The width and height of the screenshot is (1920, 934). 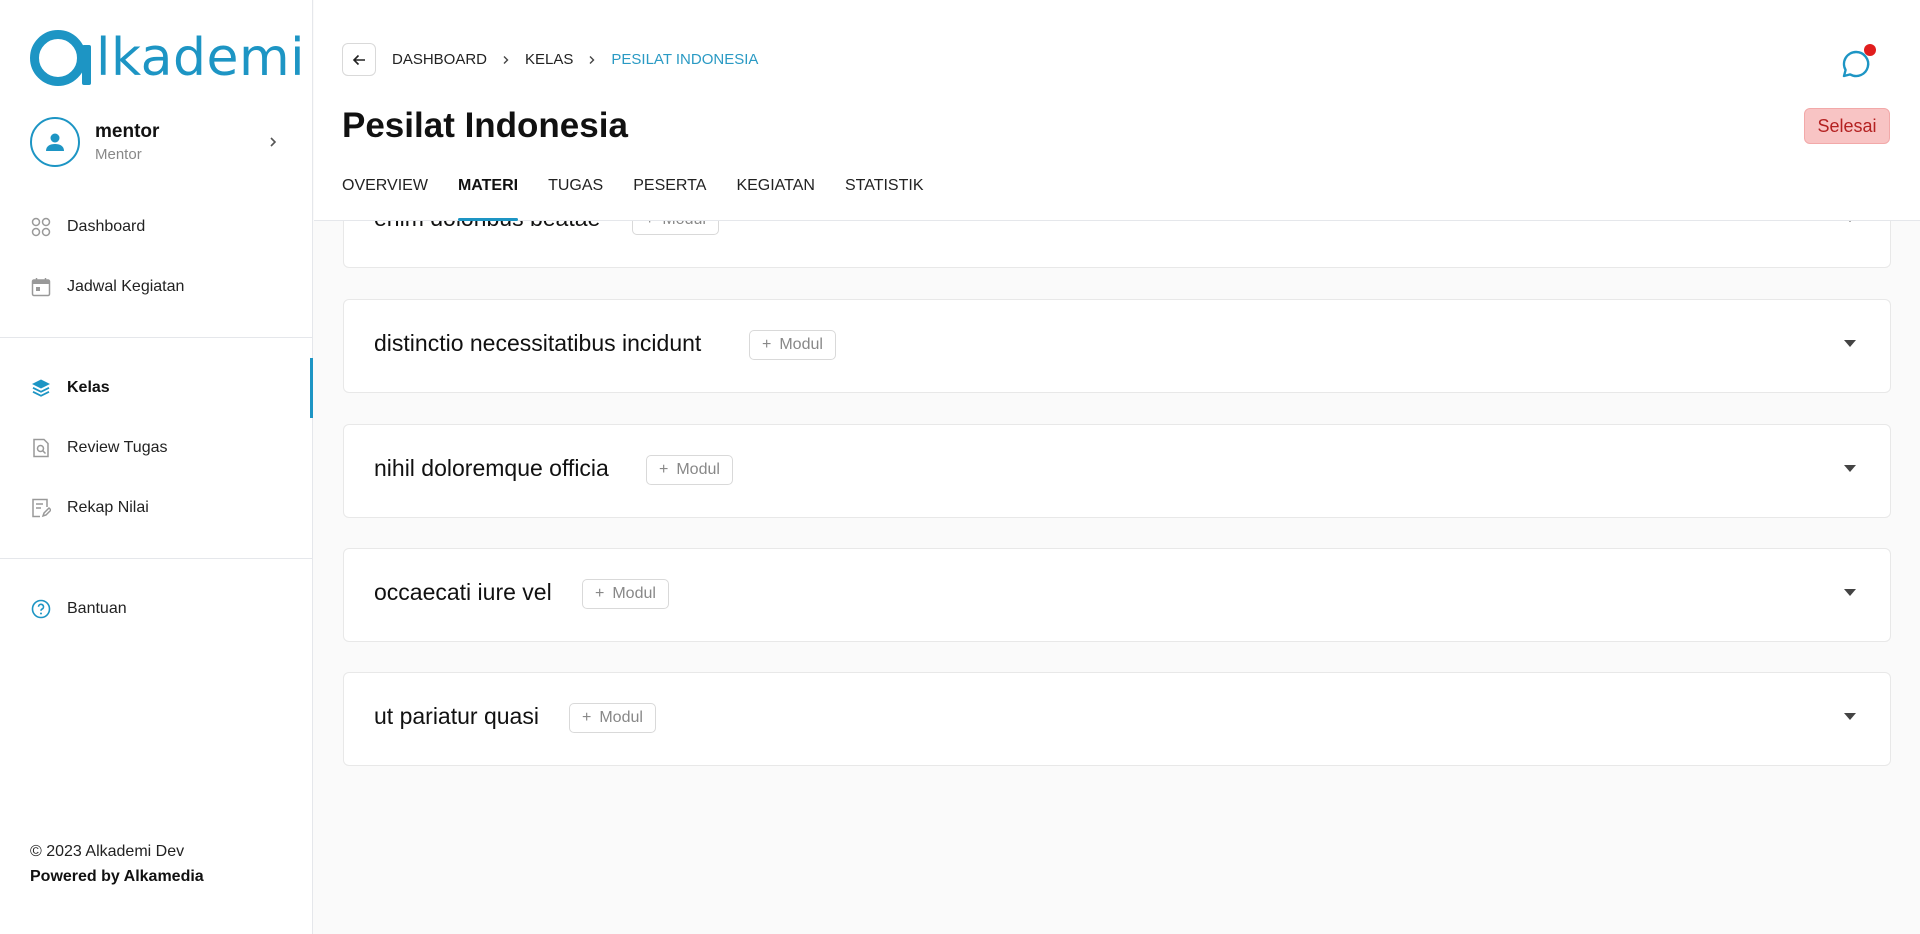 I want to click on arrow-left-icon, so click(x=358, y=59).